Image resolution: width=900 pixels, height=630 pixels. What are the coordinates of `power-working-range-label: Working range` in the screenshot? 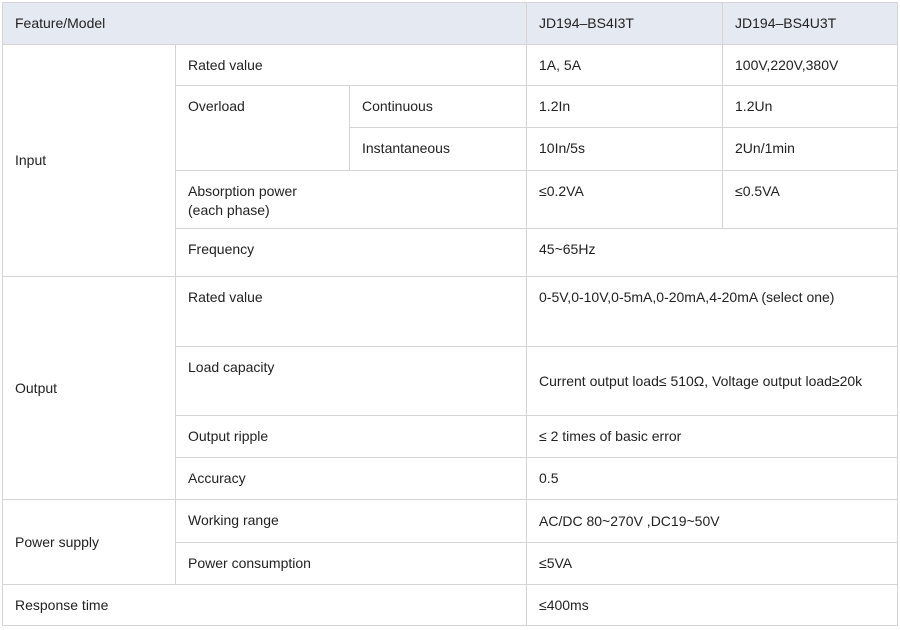 It's located at (351, 521).